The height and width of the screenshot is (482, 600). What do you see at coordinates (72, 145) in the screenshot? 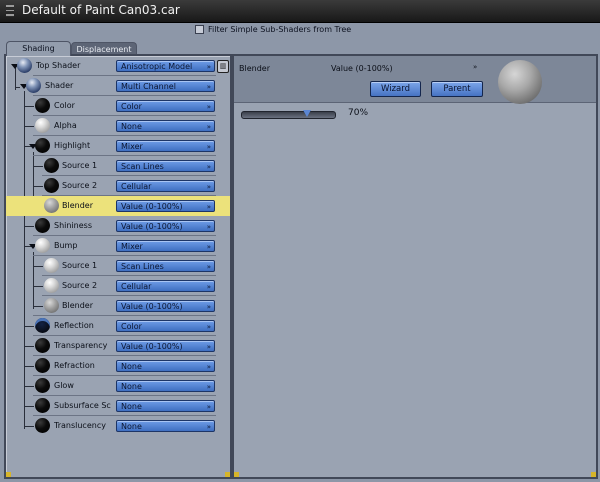
I see `tree-label: Highlight` at bounding box center [72, 145].